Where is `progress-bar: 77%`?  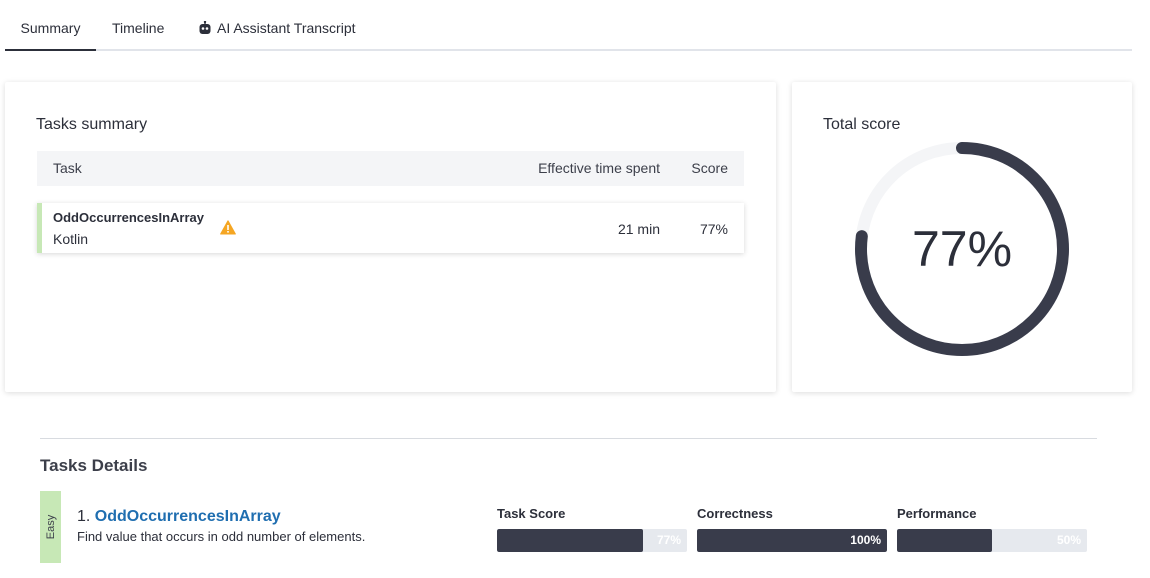
progress-bar: 77% is located at coordinates (592, 540).